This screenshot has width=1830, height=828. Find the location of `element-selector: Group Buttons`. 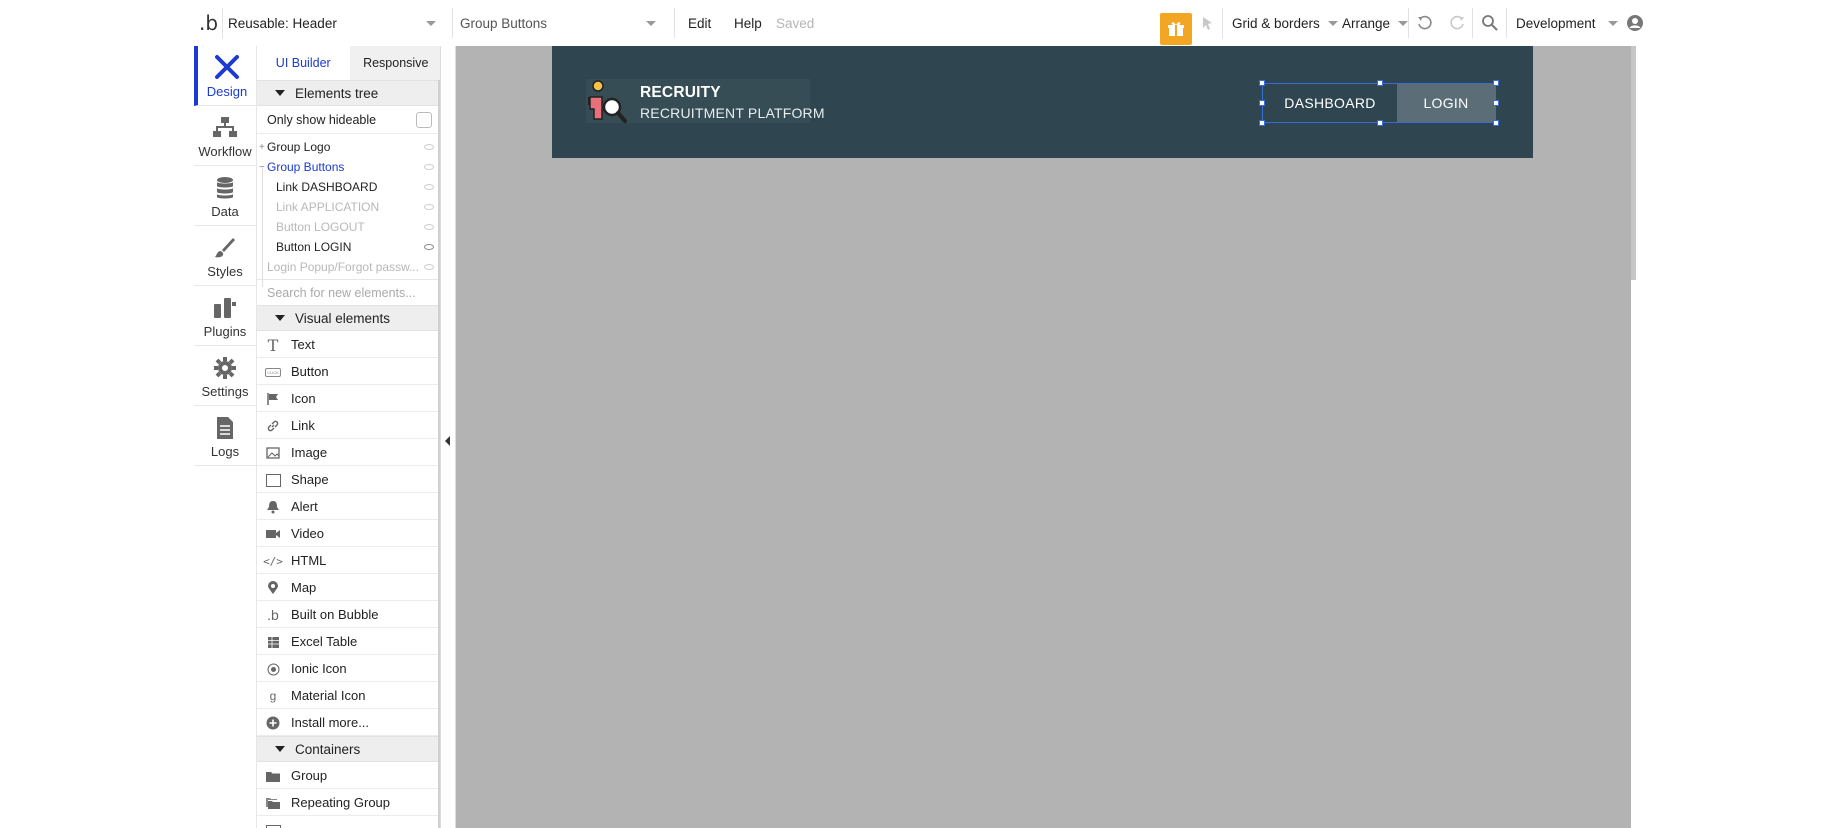

element-selector: Group Buttons is located at coordinates (563, 23).